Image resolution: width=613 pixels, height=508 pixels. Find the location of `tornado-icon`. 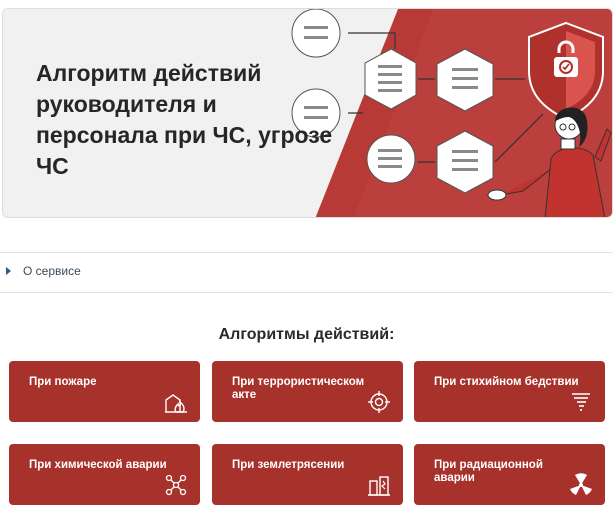

tornado-icon is located at coordinates (581, 402).